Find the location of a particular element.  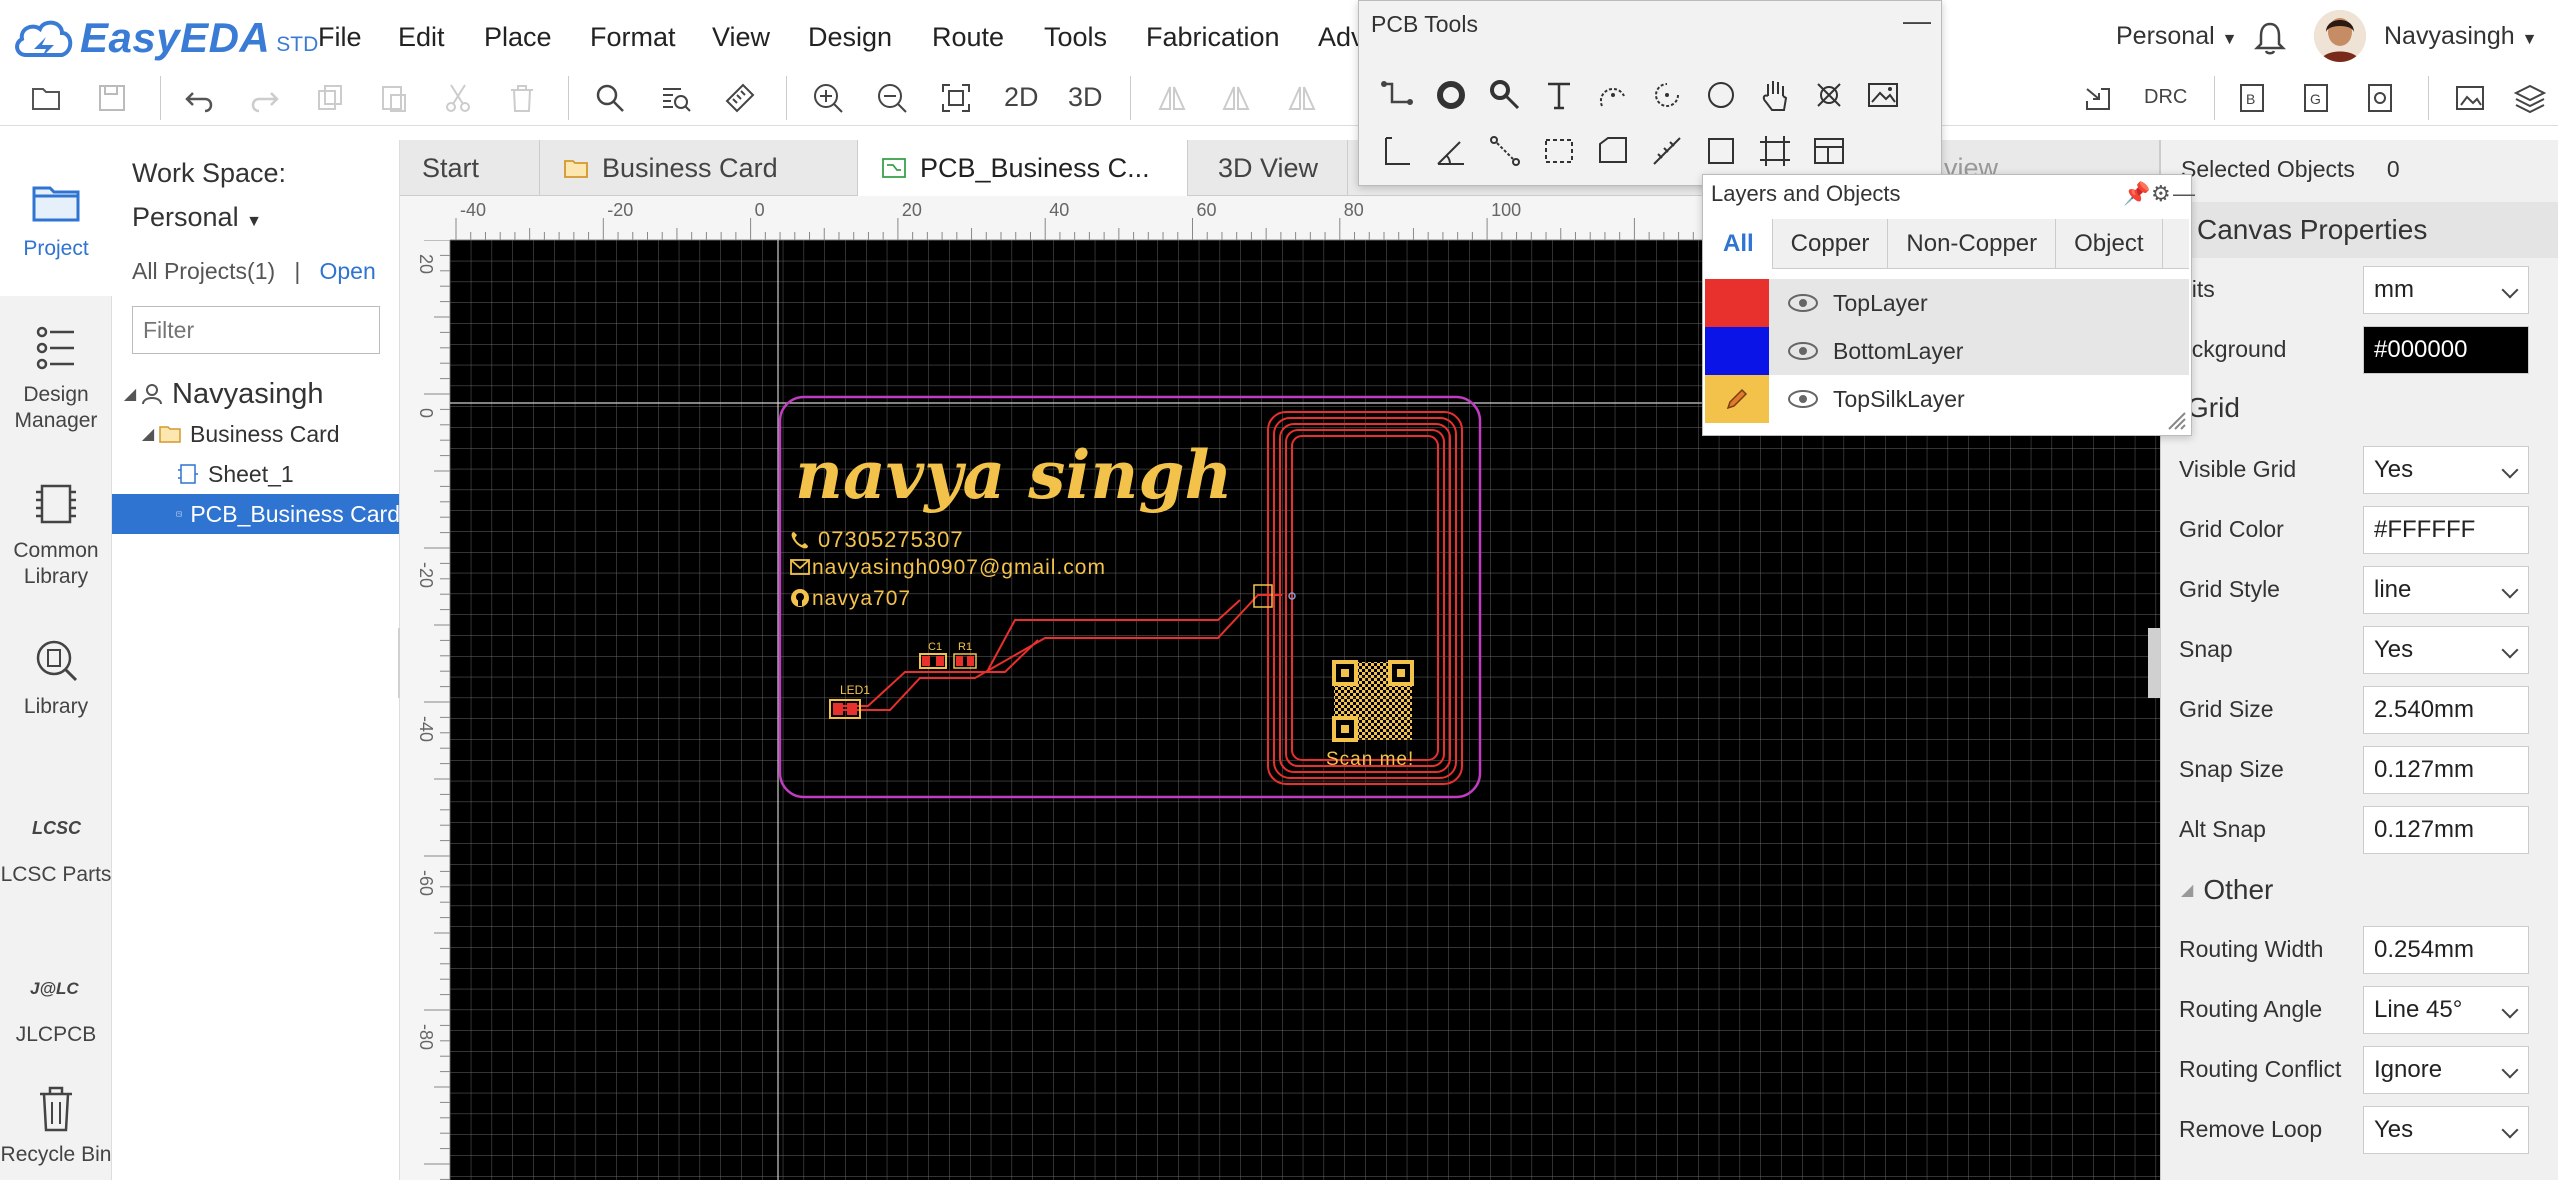

workspace-dropdown: Personal ▼ is located at coordinates (197, 217).